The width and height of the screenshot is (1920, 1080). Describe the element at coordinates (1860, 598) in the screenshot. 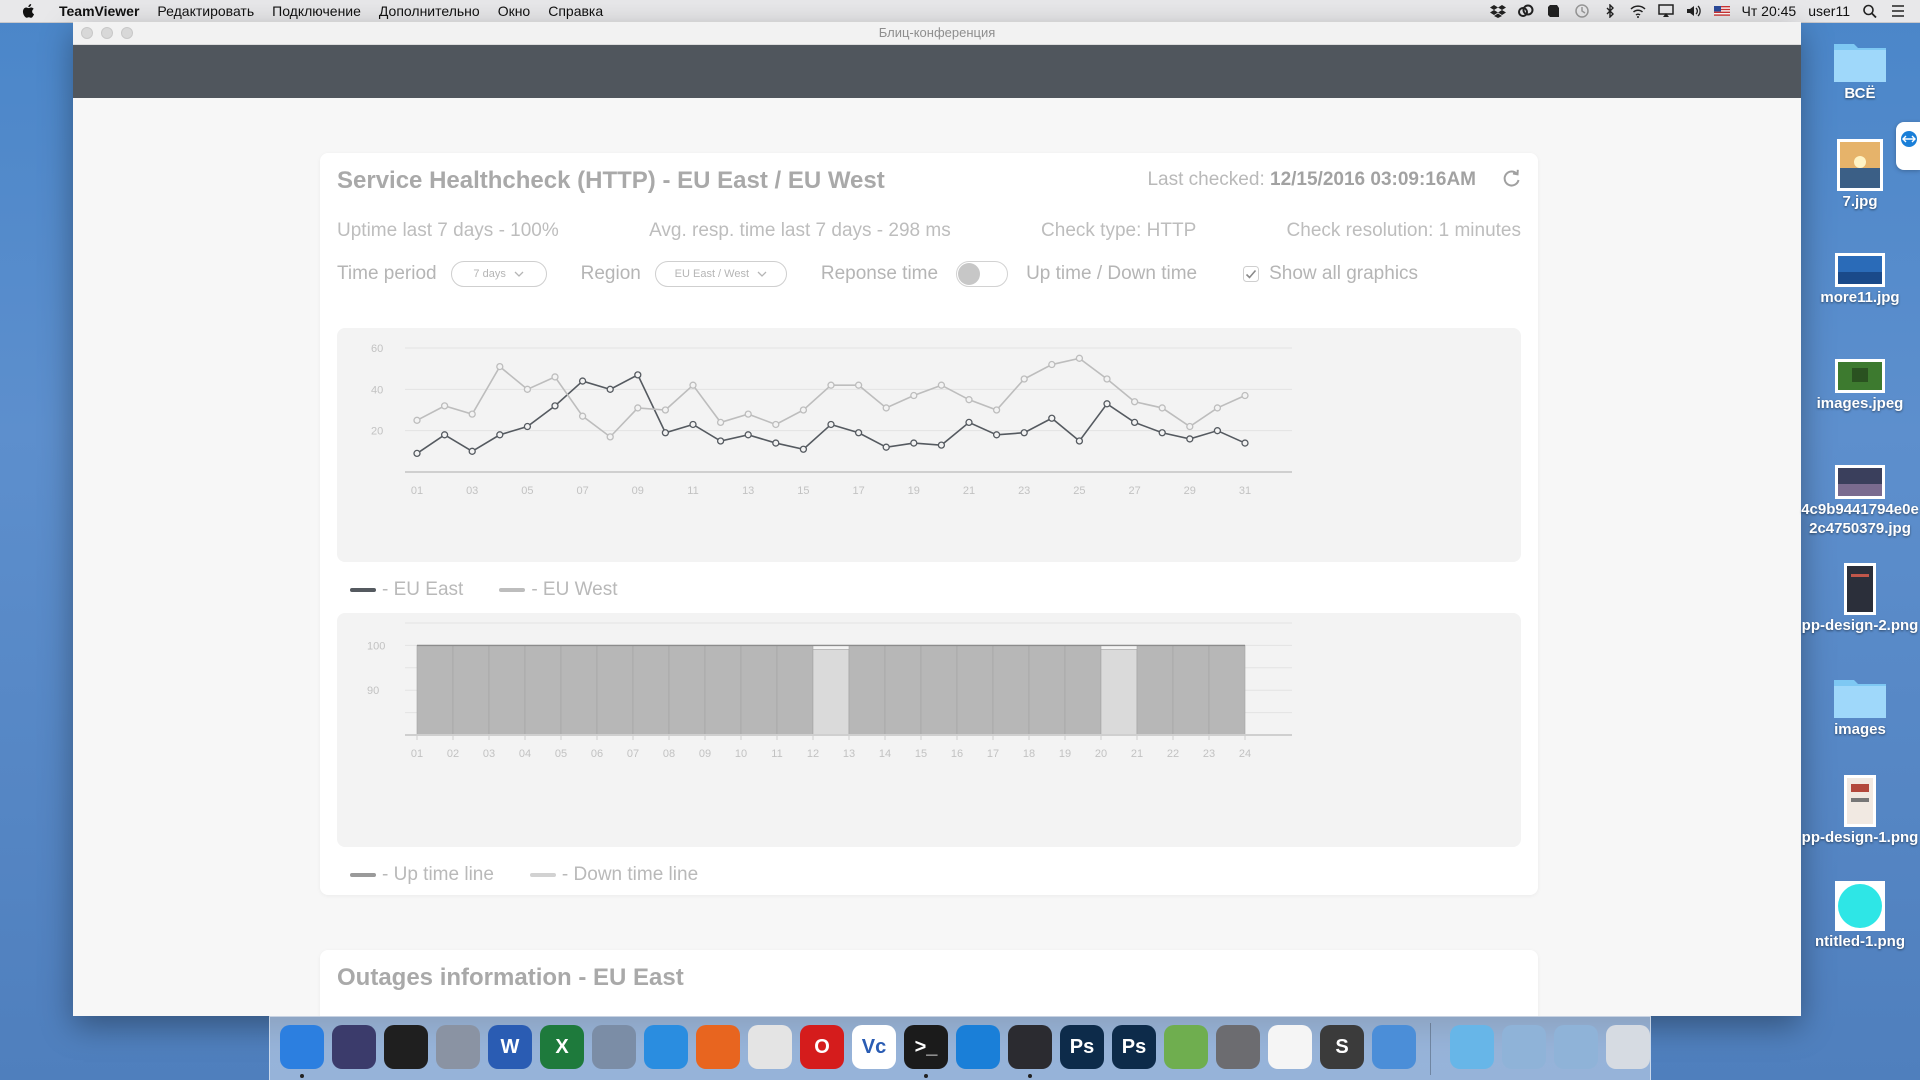

I see `desktop-file-app-design-2: pp-design-2.png` at that location.